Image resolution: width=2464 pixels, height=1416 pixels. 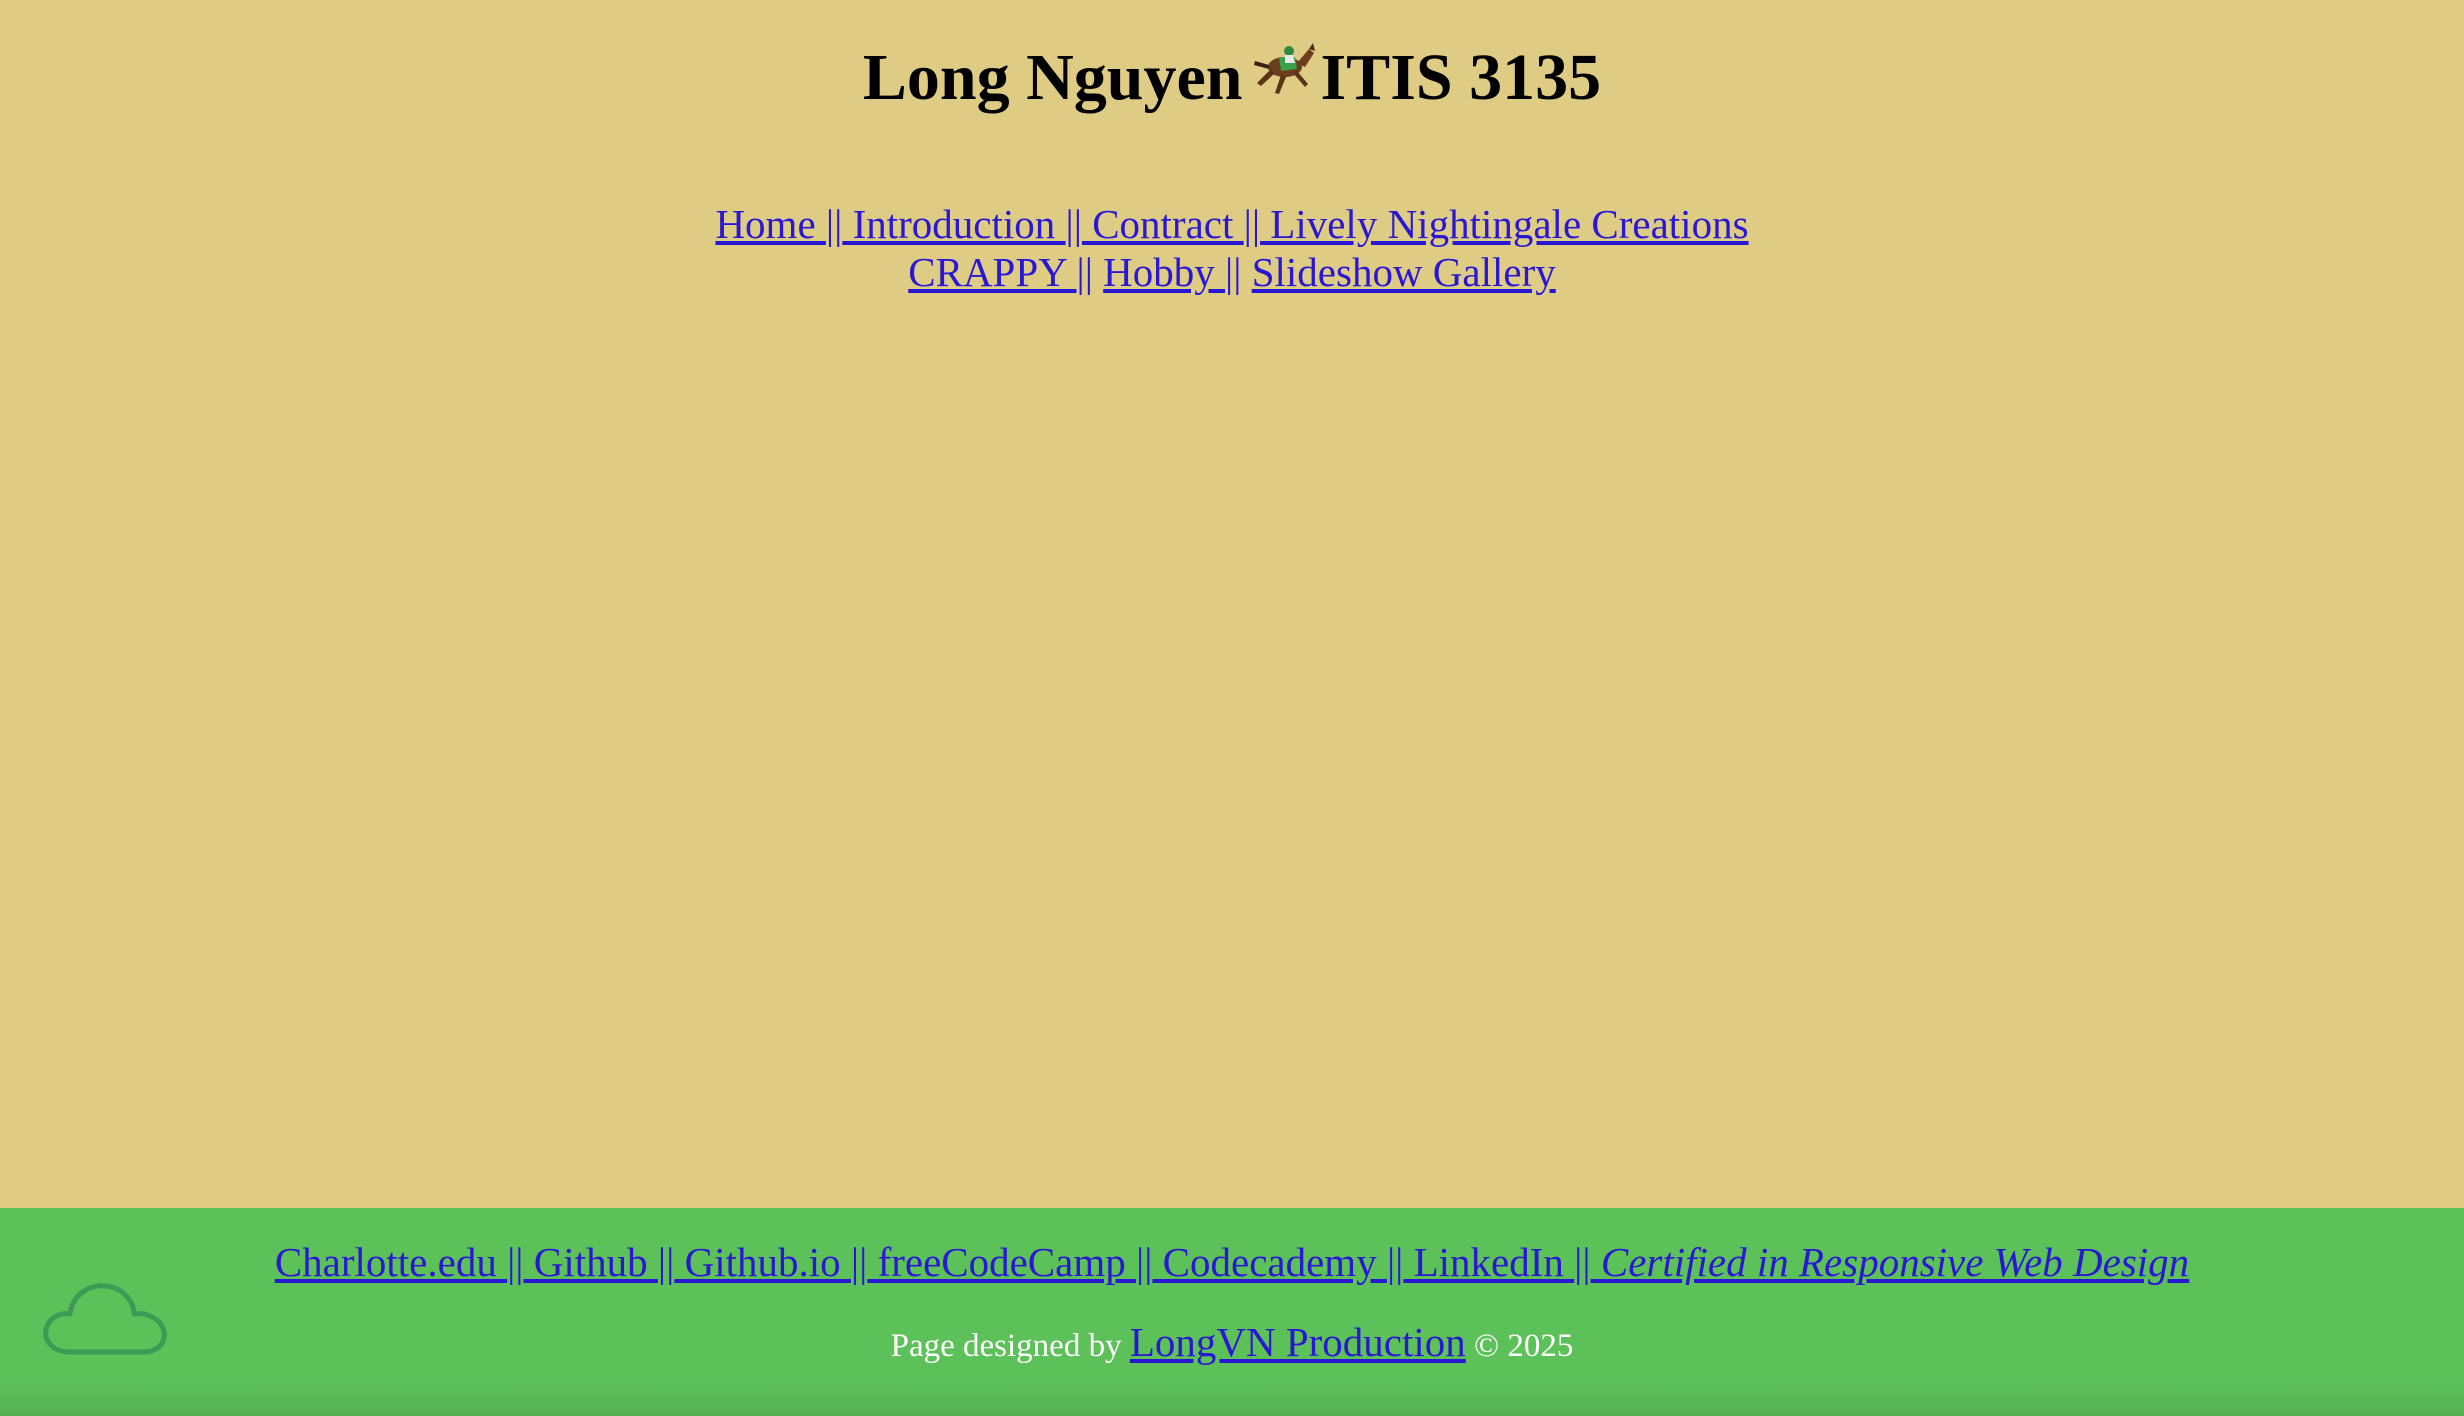 I want to click on nav-link-contract: Contract, so click(x=1163, y=224).